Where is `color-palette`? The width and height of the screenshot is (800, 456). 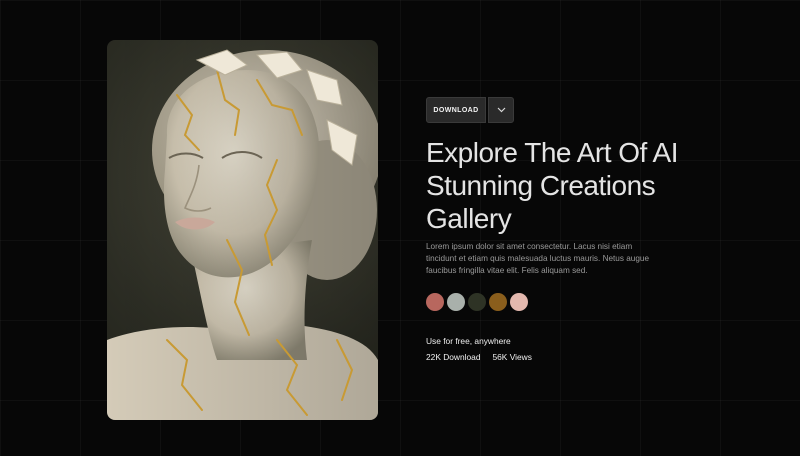
color-palette is located at coordinates (477, 302).